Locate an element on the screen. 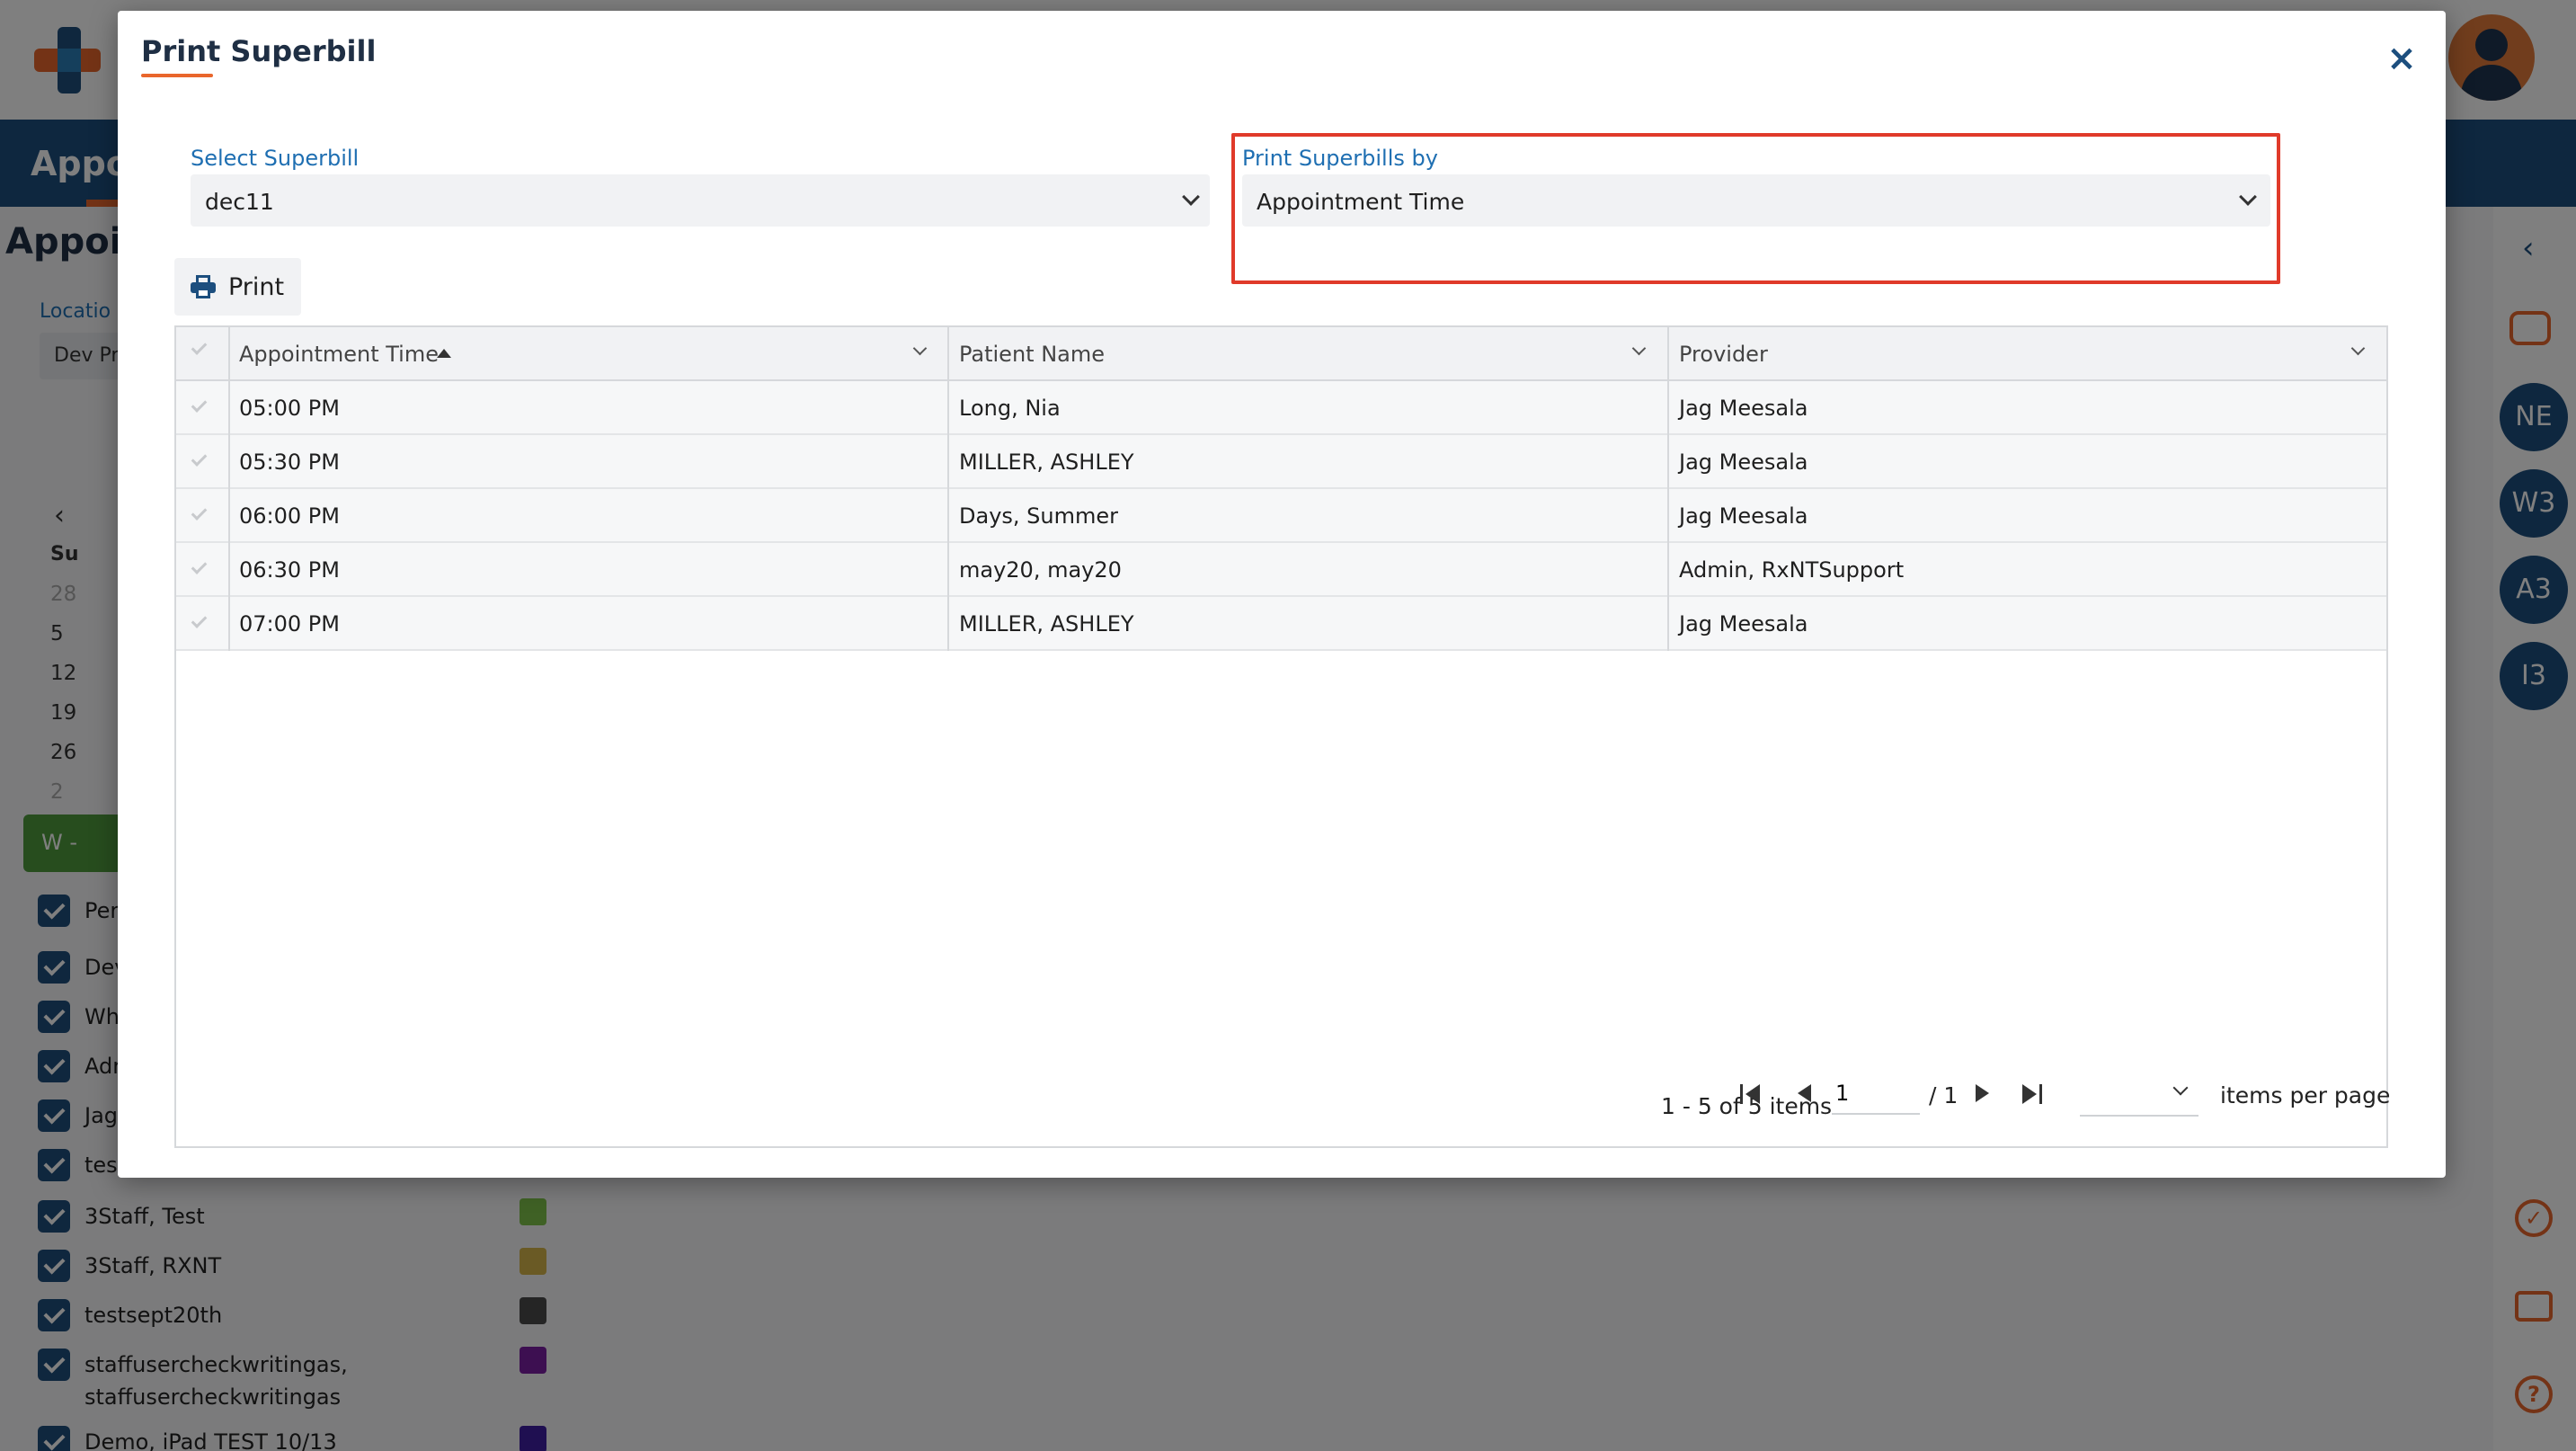 This screenshot has height=1451, width=2576. cell-appointment-time: 07:00 PM is located at coordinates (289, 623).